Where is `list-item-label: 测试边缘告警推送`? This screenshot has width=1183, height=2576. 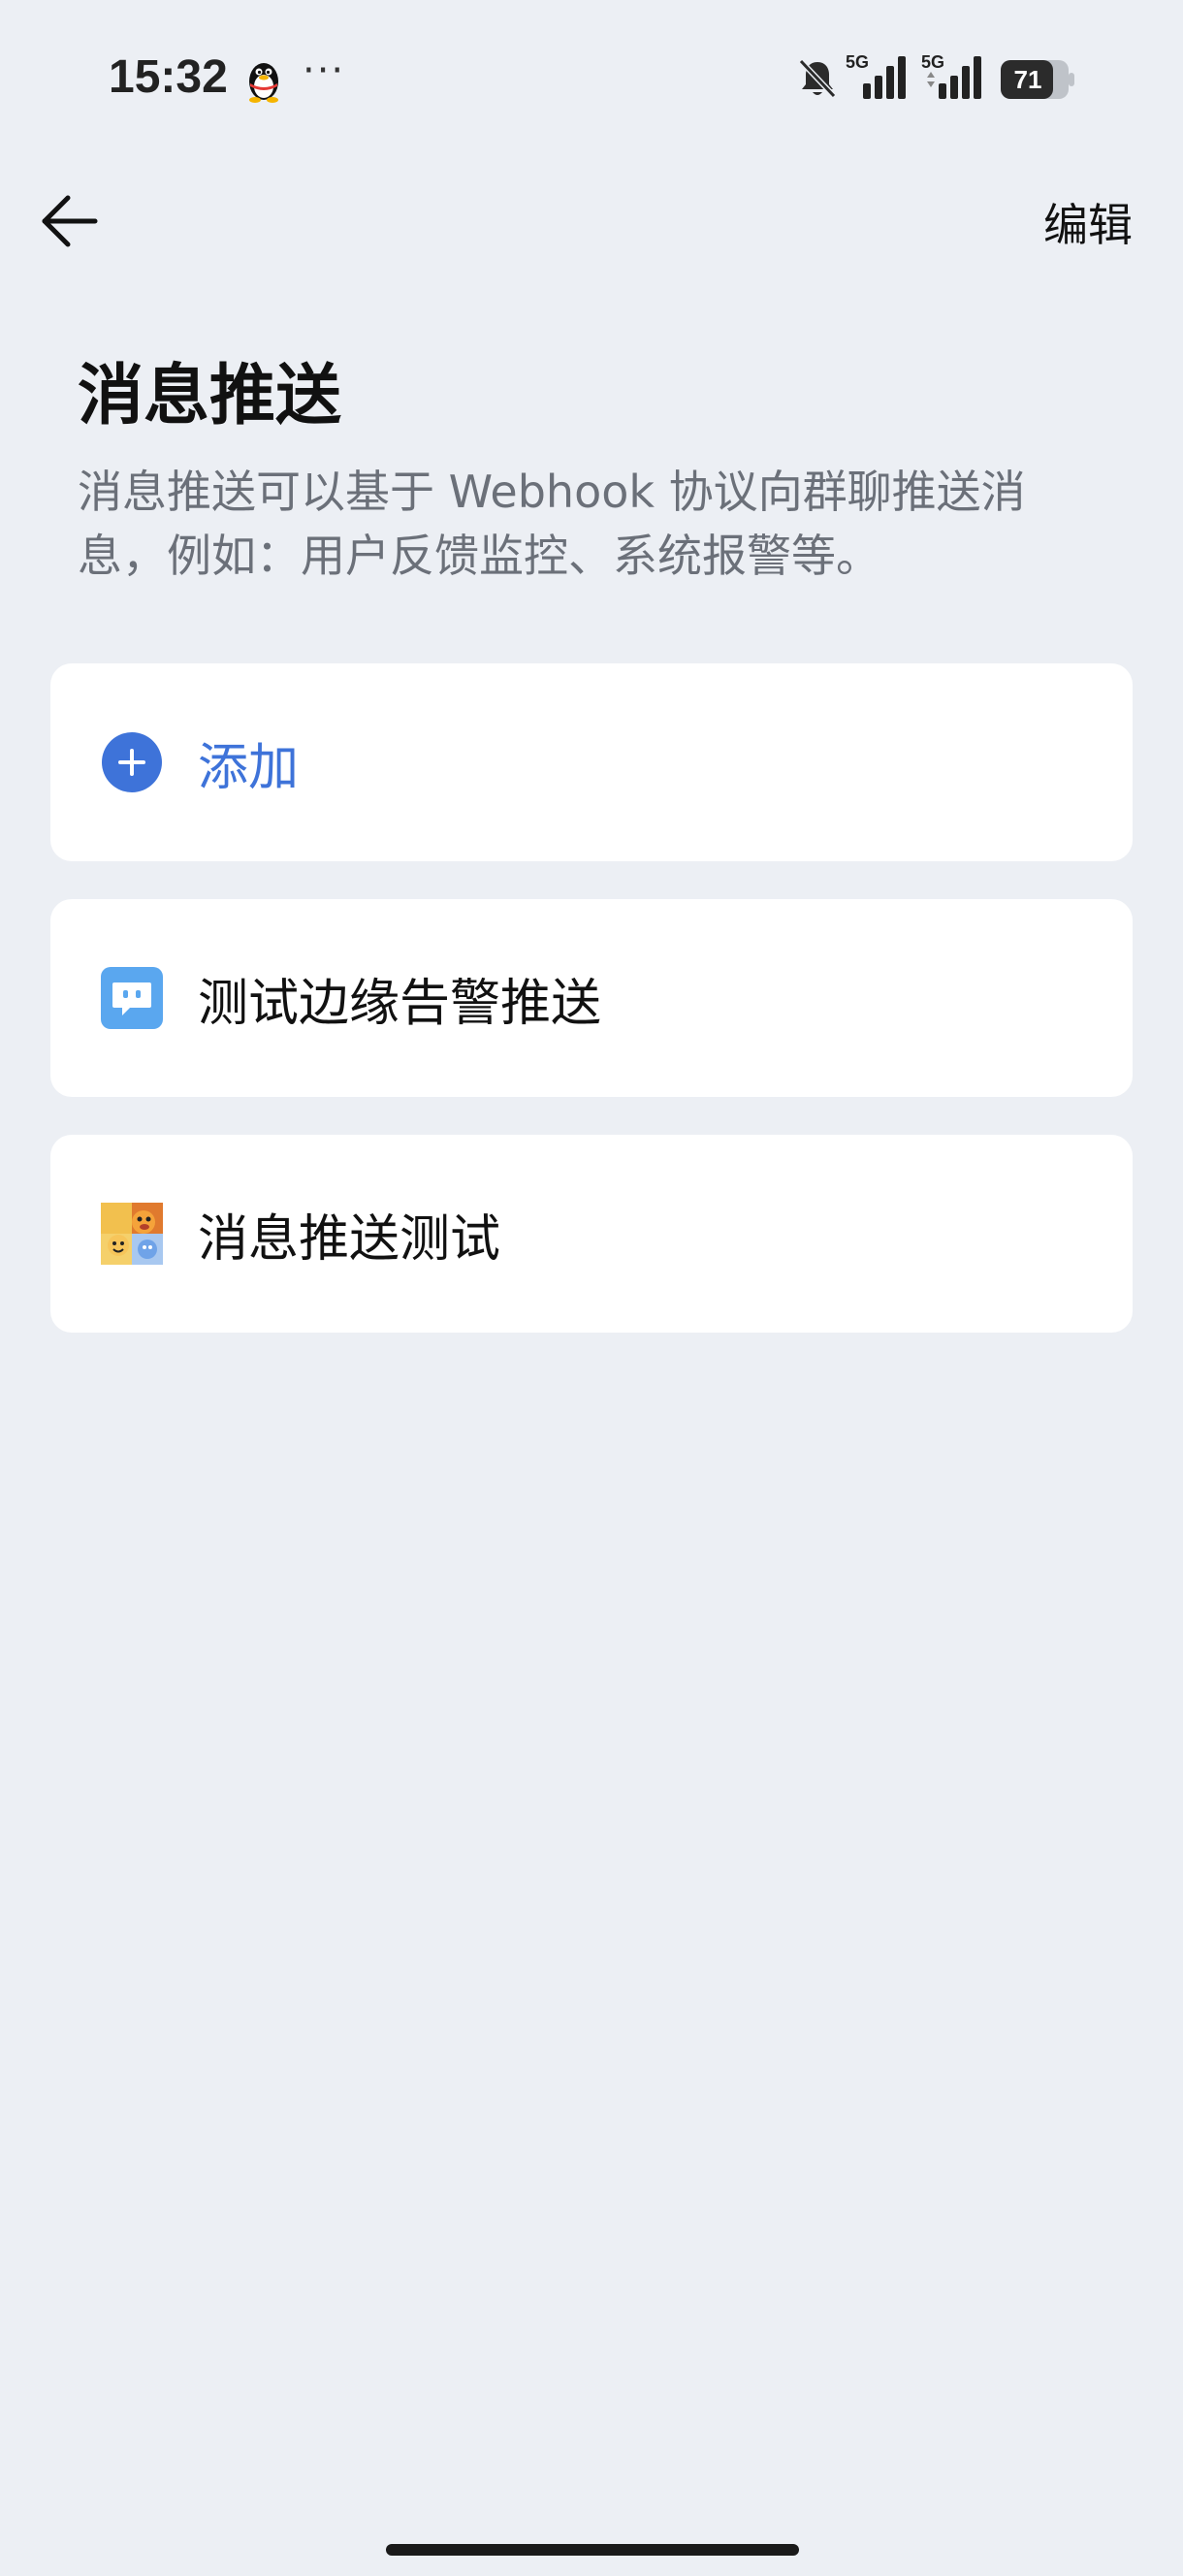 list-item-label: 测试边缘告警推送 is located at coordinates (400, 1003).